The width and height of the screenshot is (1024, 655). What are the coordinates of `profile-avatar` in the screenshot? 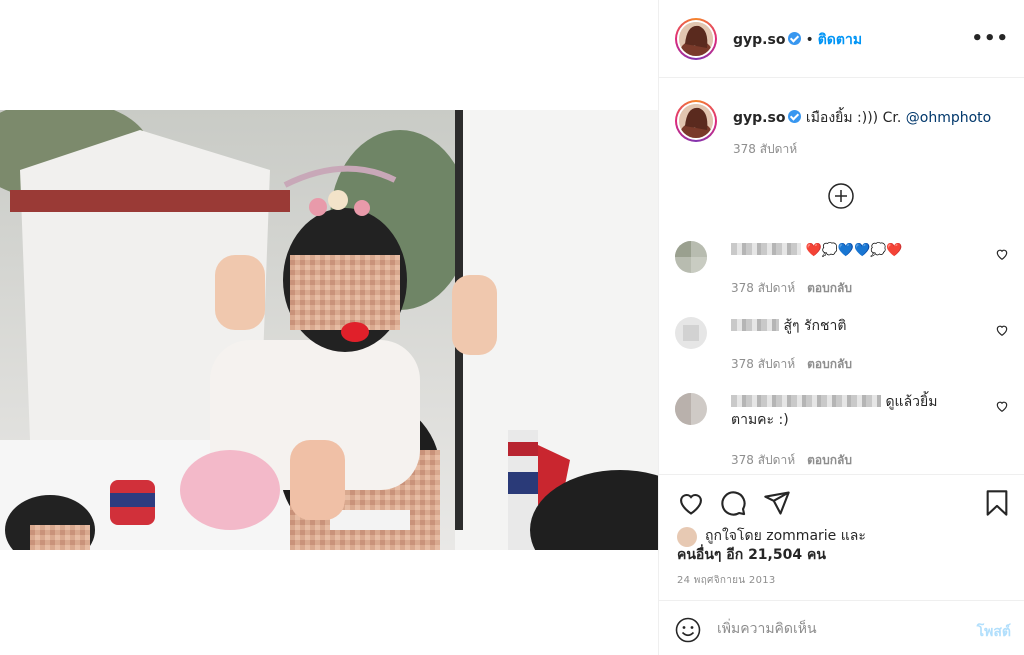 It's located at (696, 39).